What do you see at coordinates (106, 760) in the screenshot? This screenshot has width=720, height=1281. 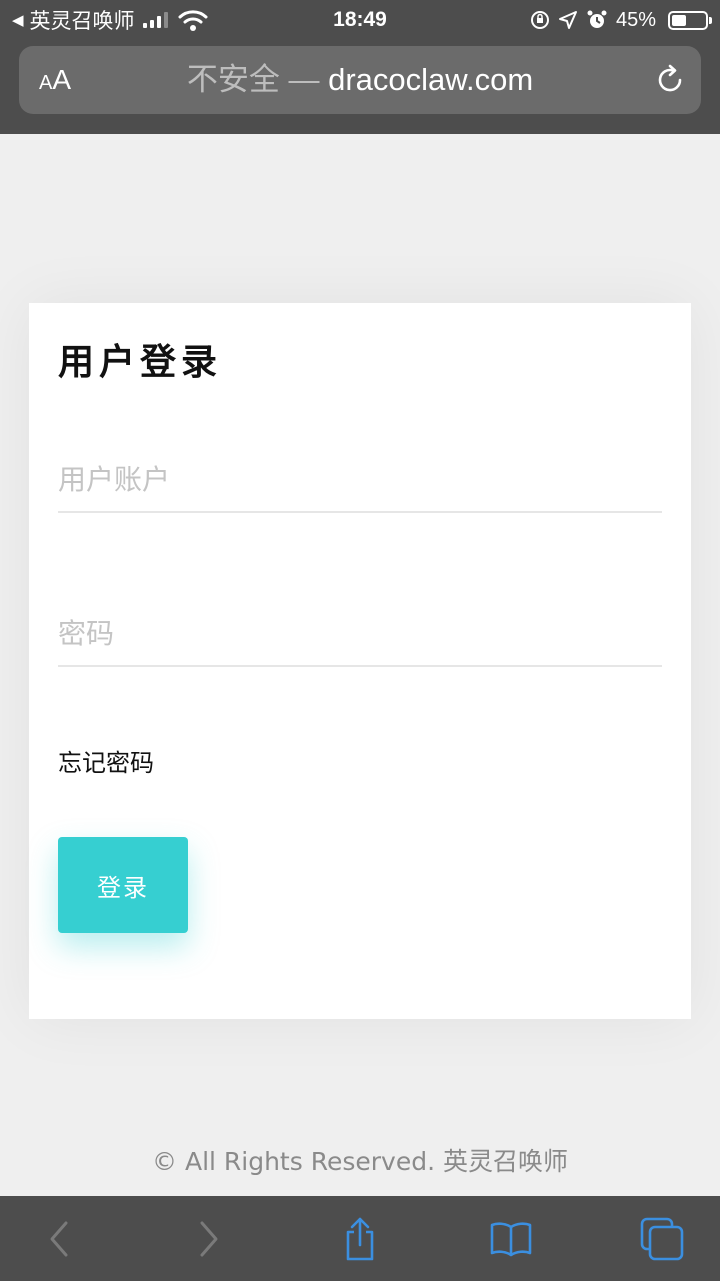 I see `forgot-password-link: 忘记密码` at bounding box center [106, 760].